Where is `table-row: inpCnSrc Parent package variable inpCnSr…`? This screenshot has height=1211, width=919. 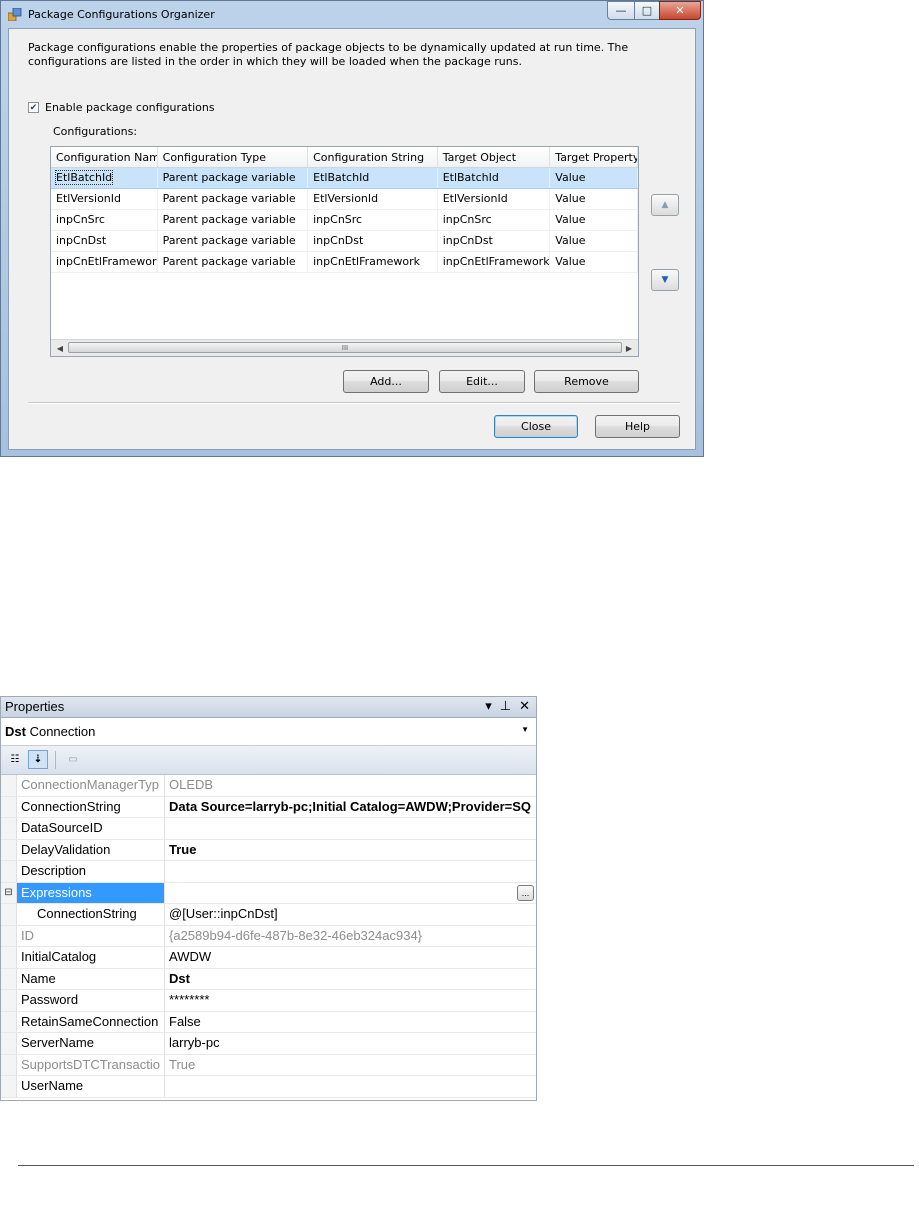 table-row: inpCnSrc Parent package variable inpCnSr… is located at coordinates (344, 220).